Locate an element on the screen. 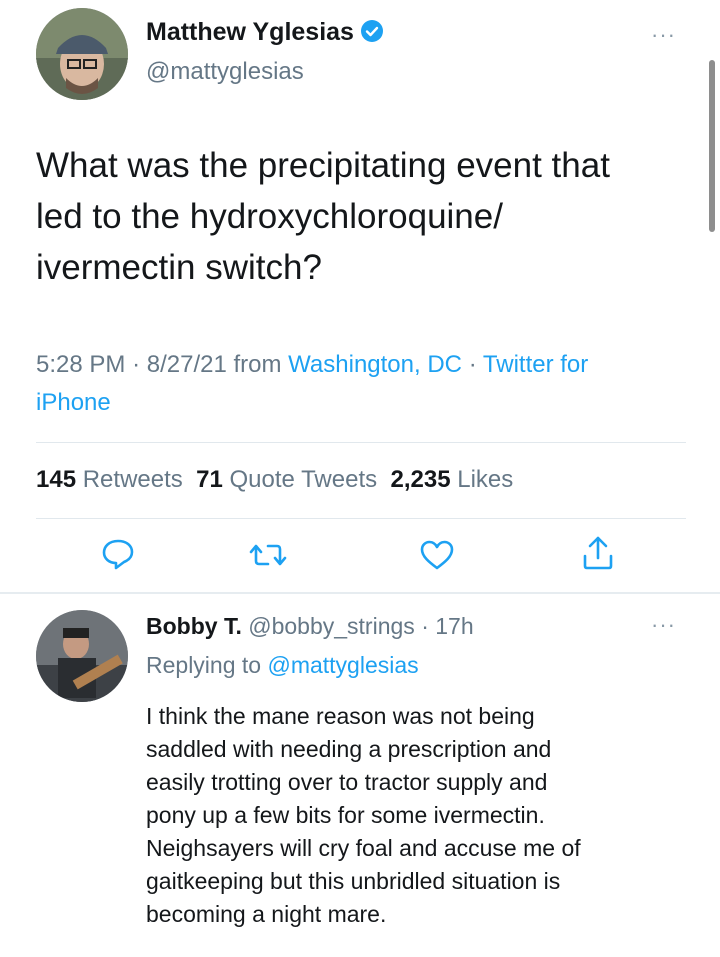 The width and height of the screenshot is (720, 957). quote-tweets-stat: 71 Quote Tweets is located at coordinates (286, 479).